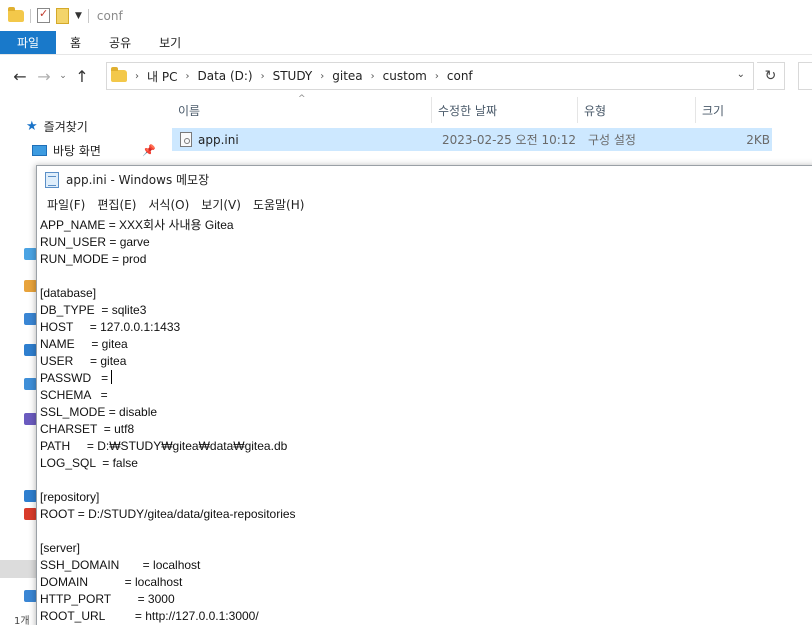 Image resolution: width=812 pixels, height=625 pixels. Describe the element at coordinates (460, 76) in the screenshot. I see `breadcrumb-conf: conf` at that location.